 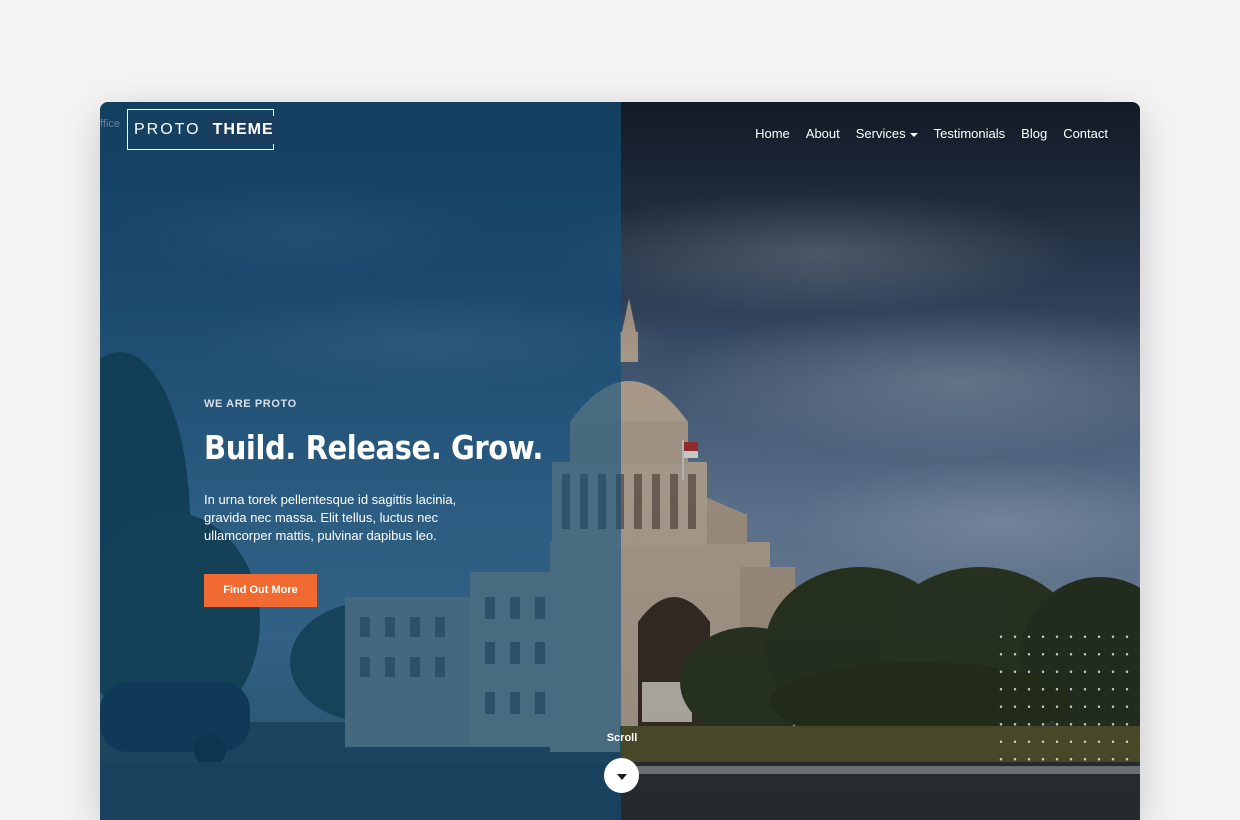 I want to click on nav-home: Home, so click(x=772, y=133).